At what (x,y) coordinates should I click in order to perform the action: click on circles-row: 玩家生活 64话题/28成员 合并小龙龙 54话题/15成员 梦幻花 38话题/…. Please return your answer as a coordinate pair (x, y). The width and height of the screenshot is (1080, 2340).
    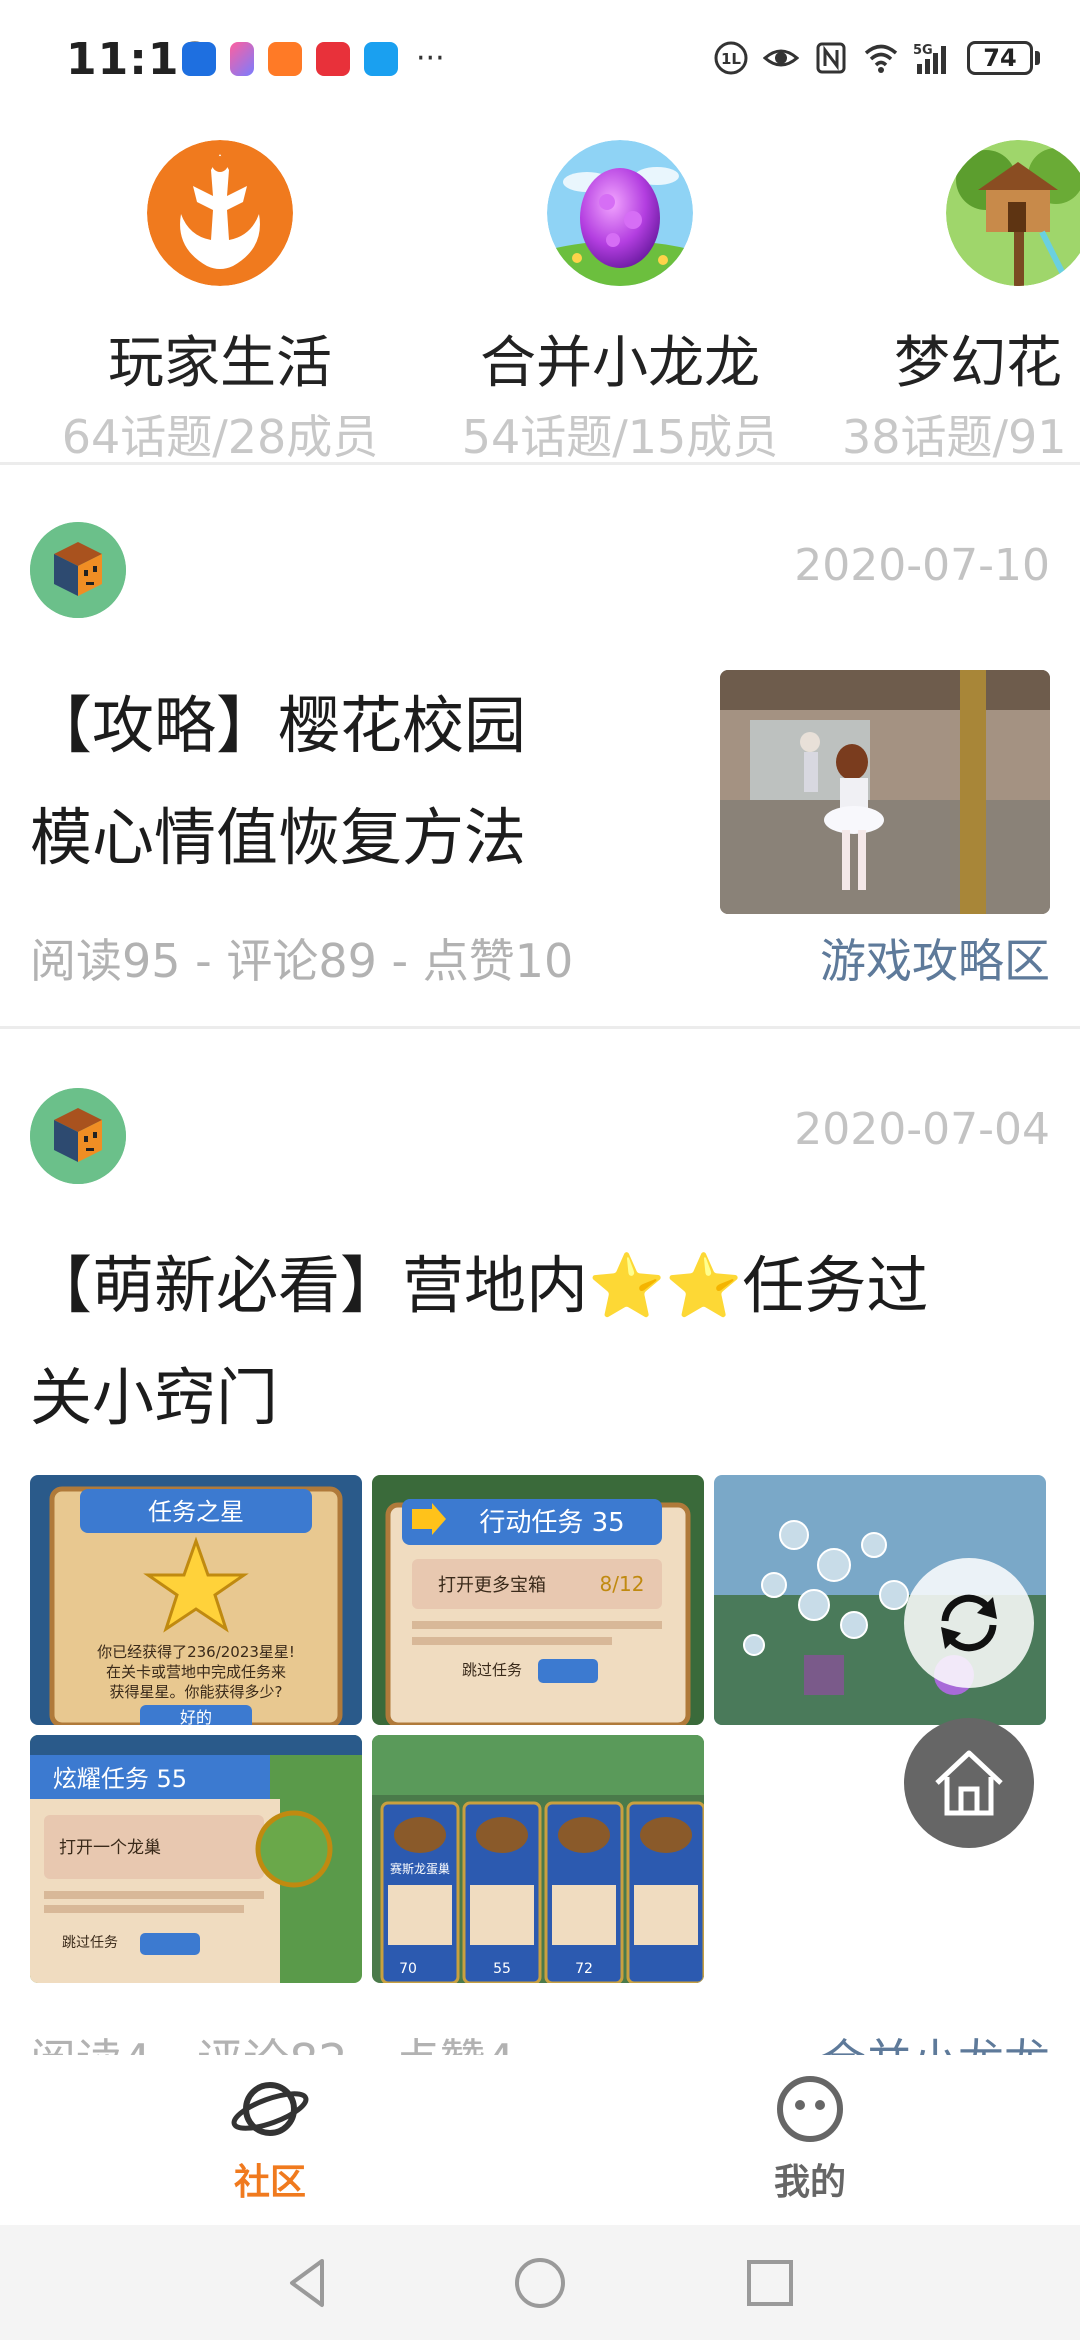
    Looking at the image, I should click on (540, 300).